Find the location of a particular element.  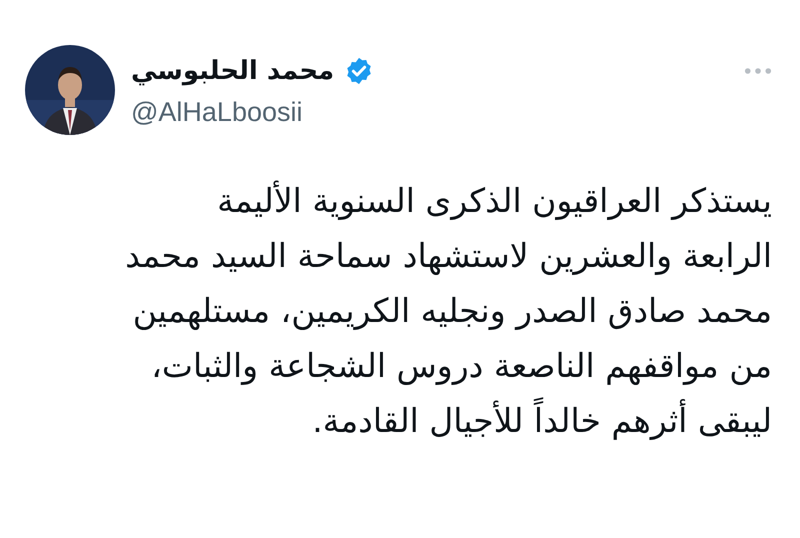

more-icon is located at coordinates (758, 71).